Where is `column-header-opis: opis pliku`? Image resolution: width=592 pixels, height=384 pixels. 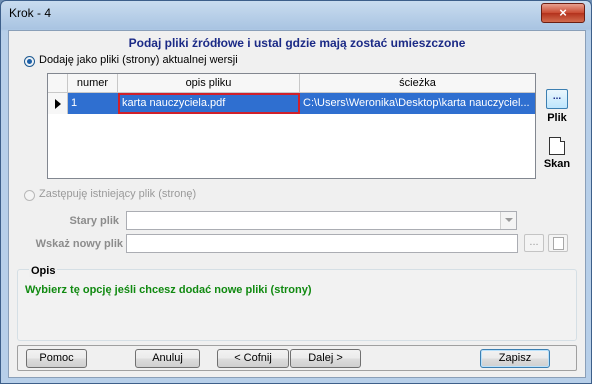 column-header-opis: opis pliku is located at coordinates (209, 83).